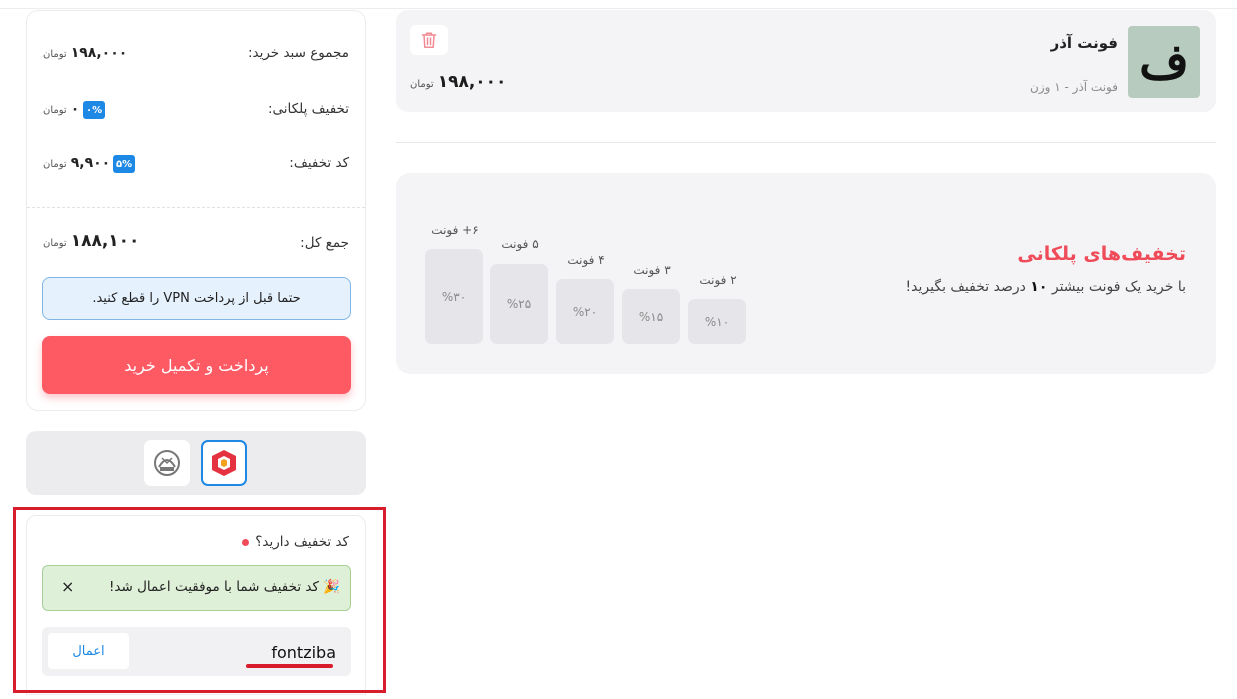  What do you see at coordinates (196, 298) in the screenshot?
I see `vpn-notice: حتما قبل از پرداخت VPN را قطع کنید.` at bounding box center [196, 298].